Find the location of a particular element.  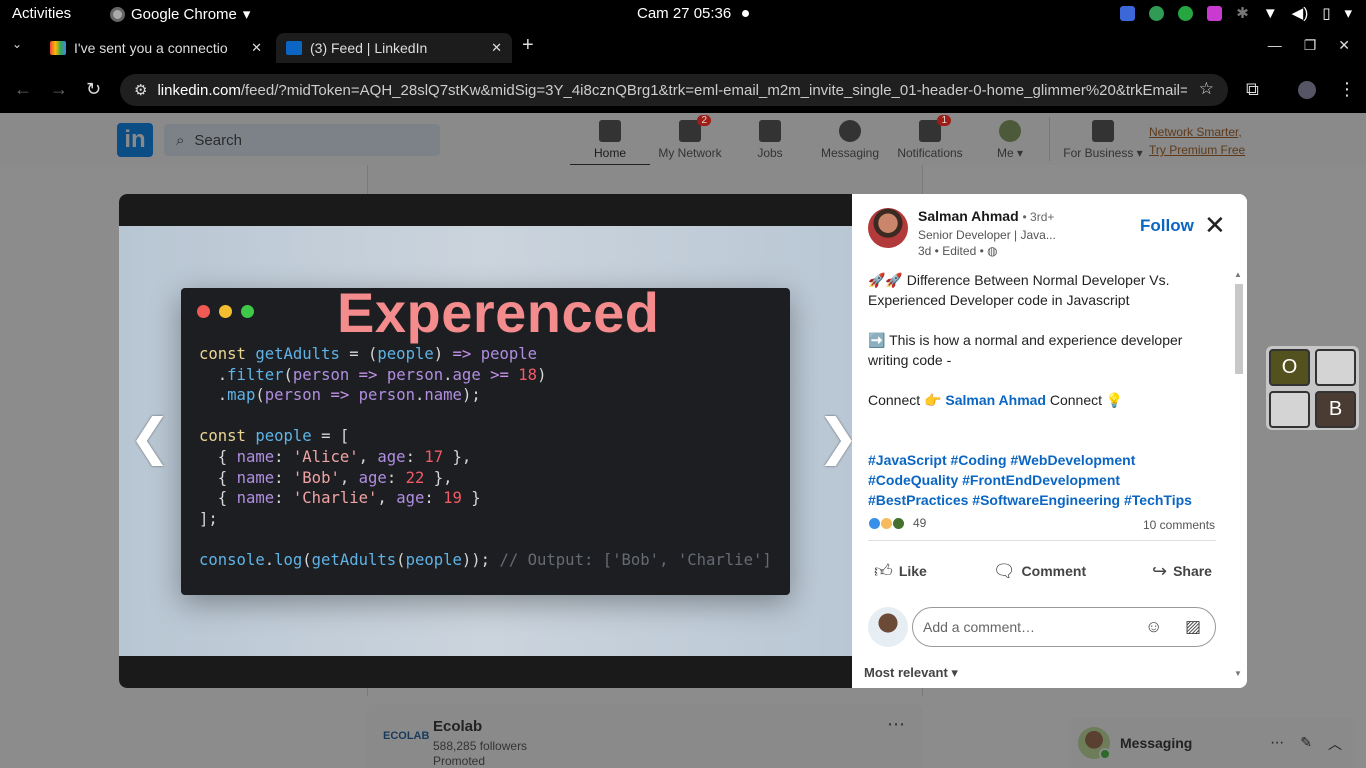

window-lights is located at coordinates (225, 311).